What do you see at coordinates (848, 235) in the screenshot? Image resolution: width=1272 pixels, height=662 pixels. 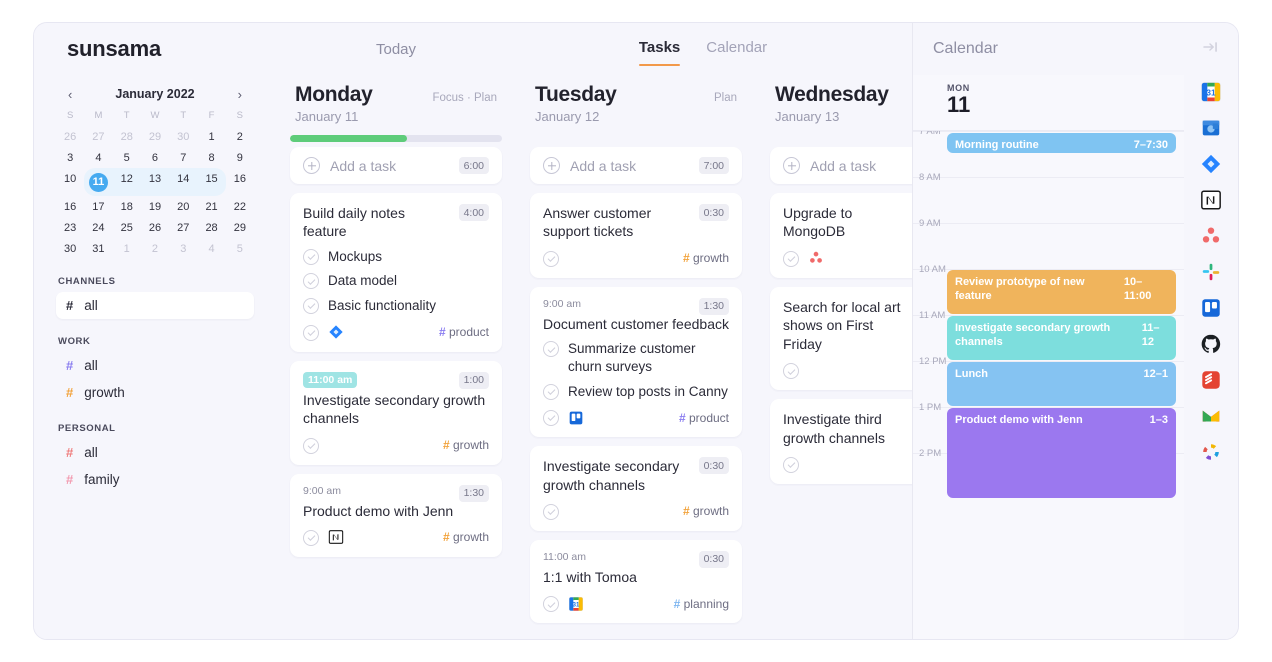 I see `task-card: Upgrade to MongoDB` at bounding box center [848, 235].